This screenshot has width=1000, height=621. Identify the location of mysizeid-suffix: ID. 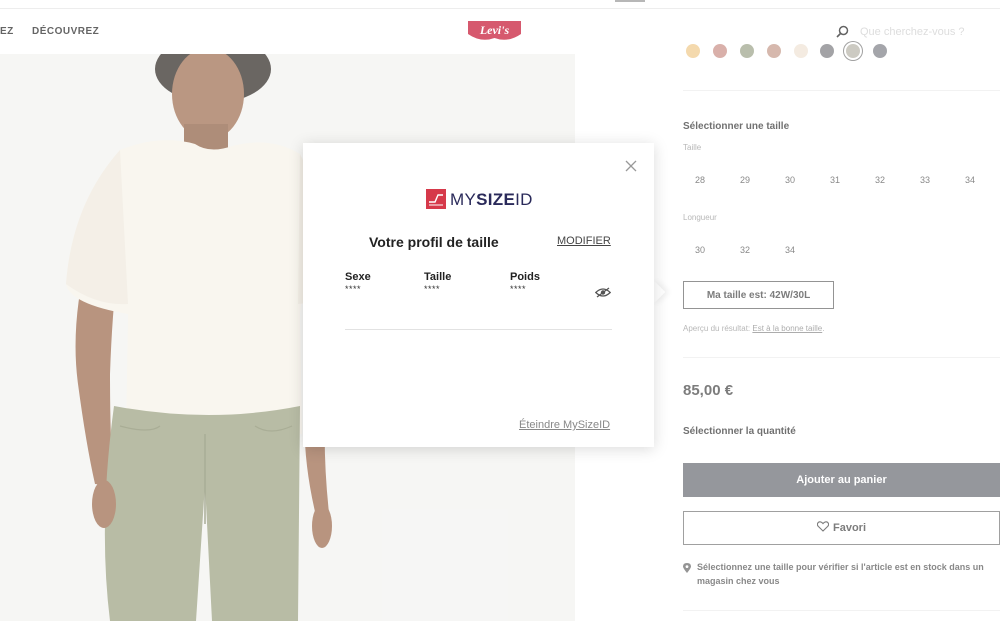
(524, 199).